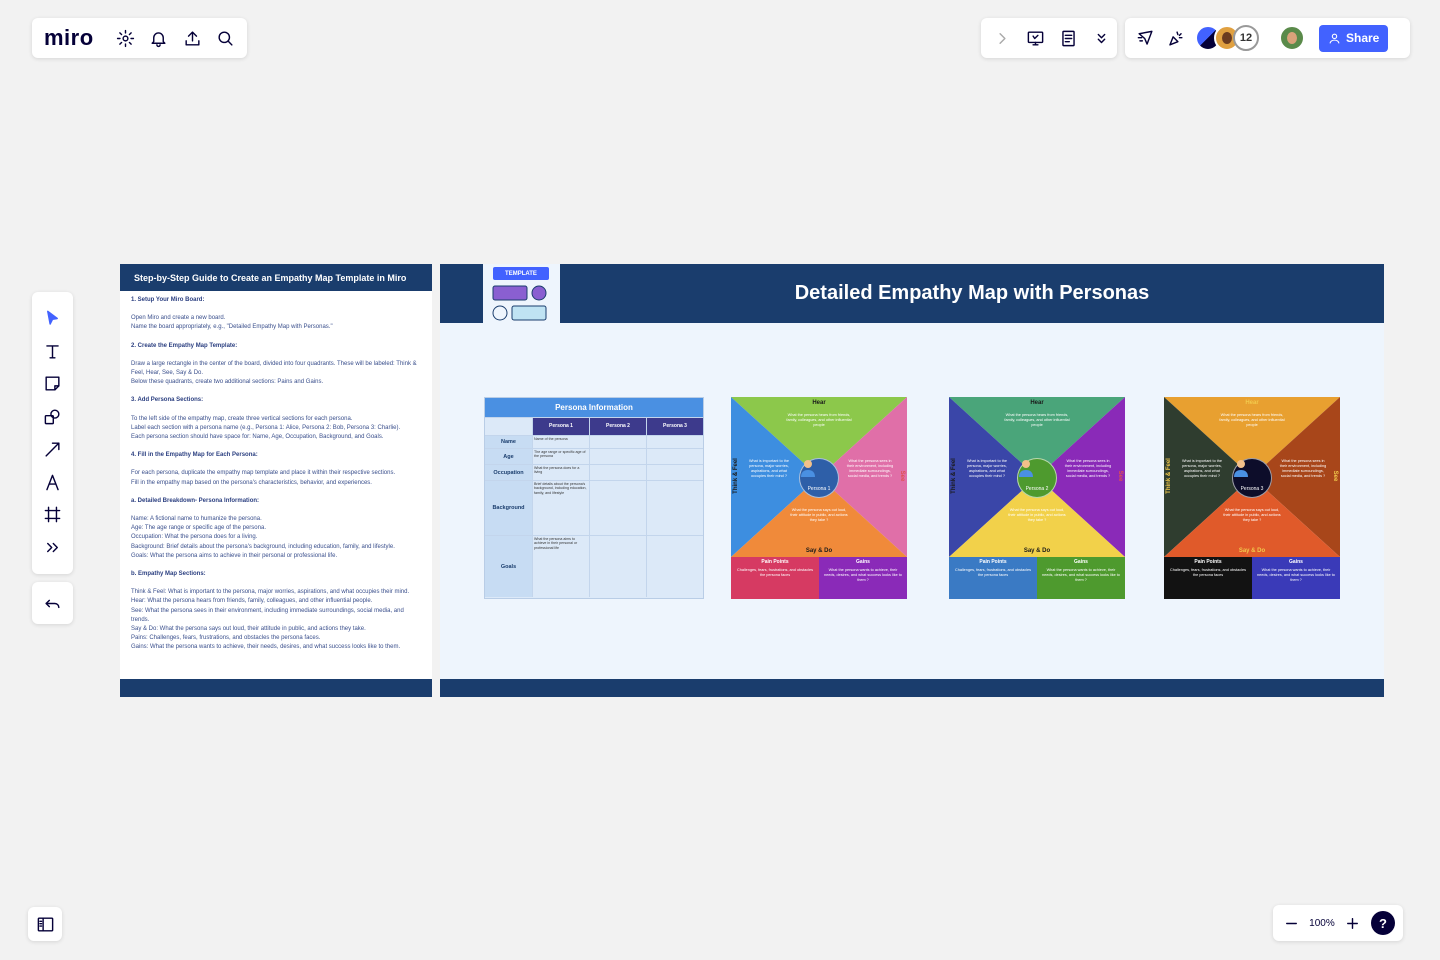  What do you see at coordinates (167, 400) in the screenshot?
I see `guide-section-heading: 3. Add Persona Sections:` at bounding box center [167, 400].